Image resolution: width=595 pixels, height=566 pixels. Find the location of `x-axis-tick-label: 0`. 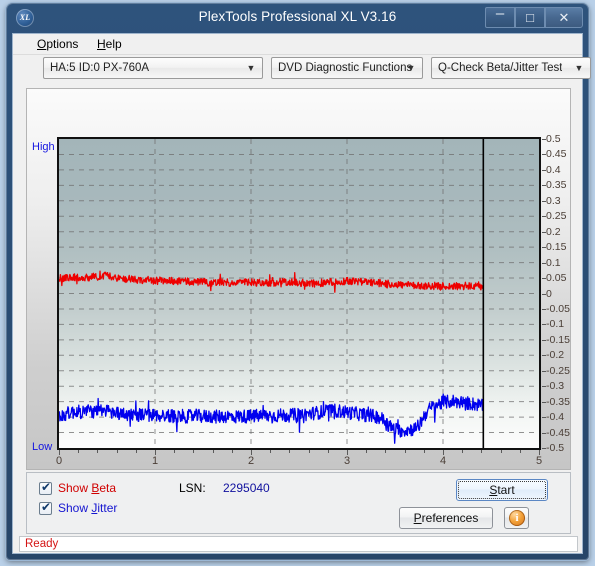

x-axis-tick-label: 0 is located at coordinates (59, 461).